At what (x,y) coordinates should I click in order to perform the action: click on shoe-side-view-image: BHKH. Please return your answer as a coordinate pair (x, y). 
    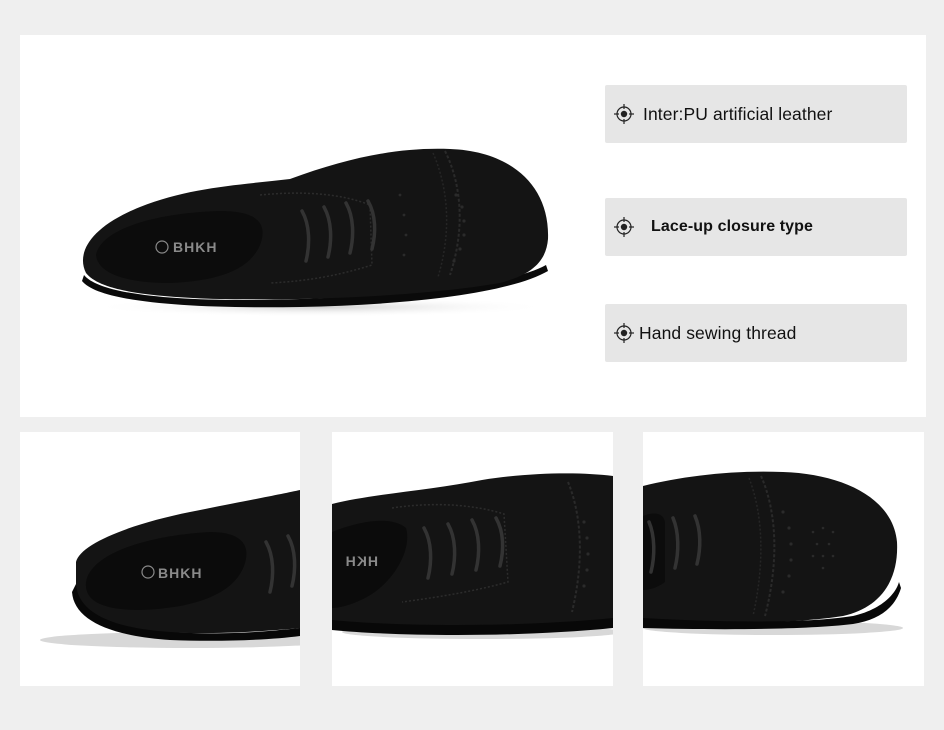
    Looking at the image, I should click on (316, 232).